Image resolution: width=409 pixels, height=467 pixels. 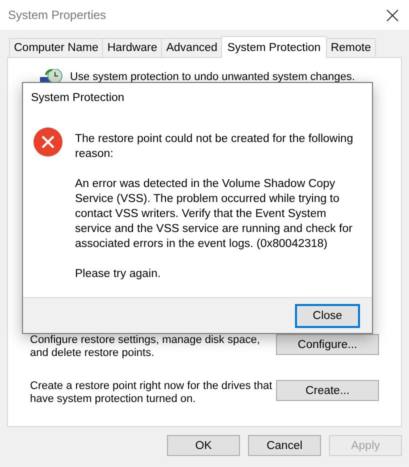 What do you see at coordinates (274, 47) in the screenshot?
I see `tab: System Protection` at bounding box center [274, 47].